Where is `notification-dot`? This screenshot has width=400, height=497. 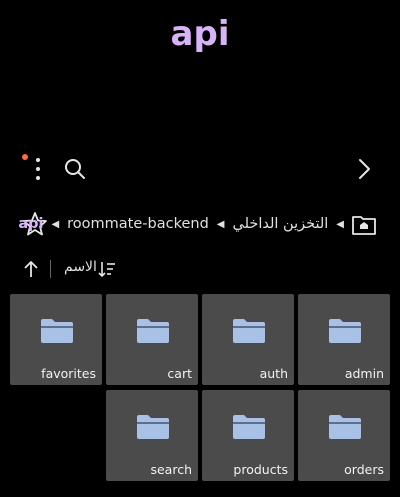 notification-dot is located at coordinates (25, 157).